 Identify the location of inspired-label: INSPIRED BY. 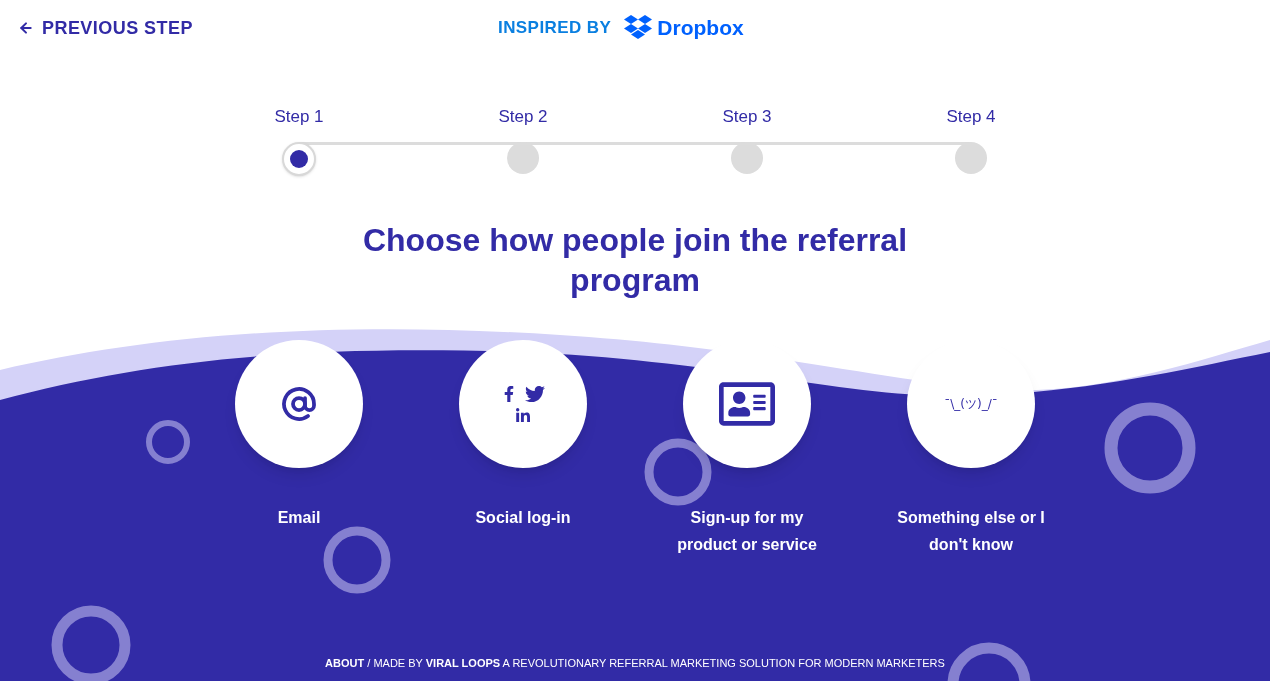
(555, 28).